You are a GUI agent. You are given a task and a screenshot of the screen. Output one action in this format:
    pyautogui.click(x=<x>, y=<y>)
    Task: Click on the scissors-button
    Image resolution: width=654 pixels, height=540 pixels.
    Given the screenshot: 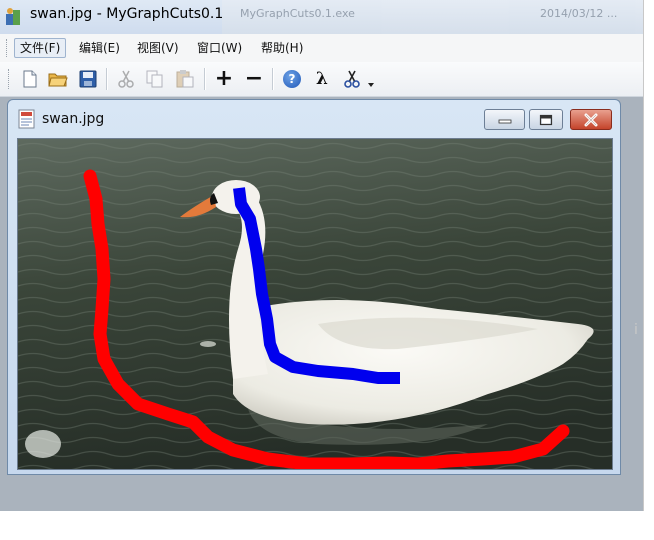 What is the action you would take?
    pyautogui.click(x=352, y=79)
    